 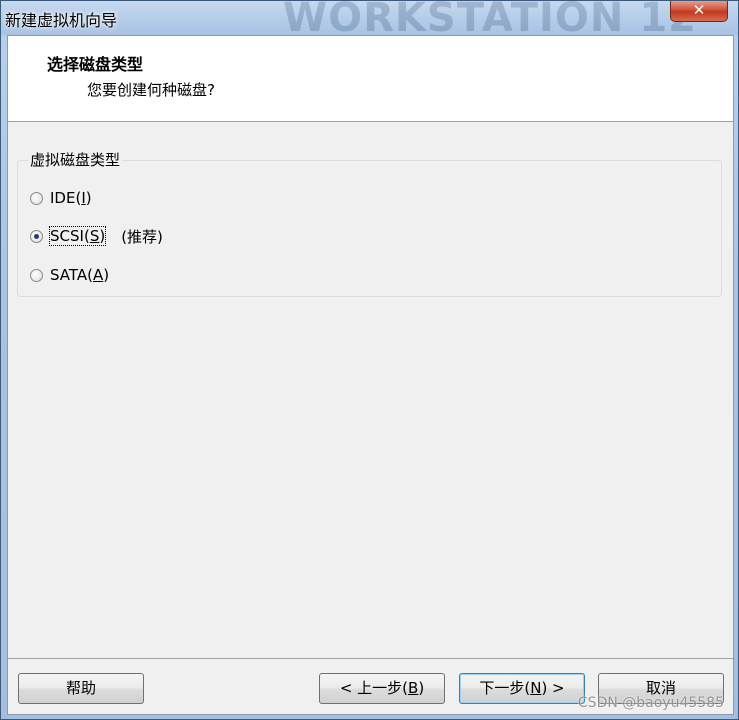 I want to click on radio-option-ide: IDE(I), so click(x=61, y=198).